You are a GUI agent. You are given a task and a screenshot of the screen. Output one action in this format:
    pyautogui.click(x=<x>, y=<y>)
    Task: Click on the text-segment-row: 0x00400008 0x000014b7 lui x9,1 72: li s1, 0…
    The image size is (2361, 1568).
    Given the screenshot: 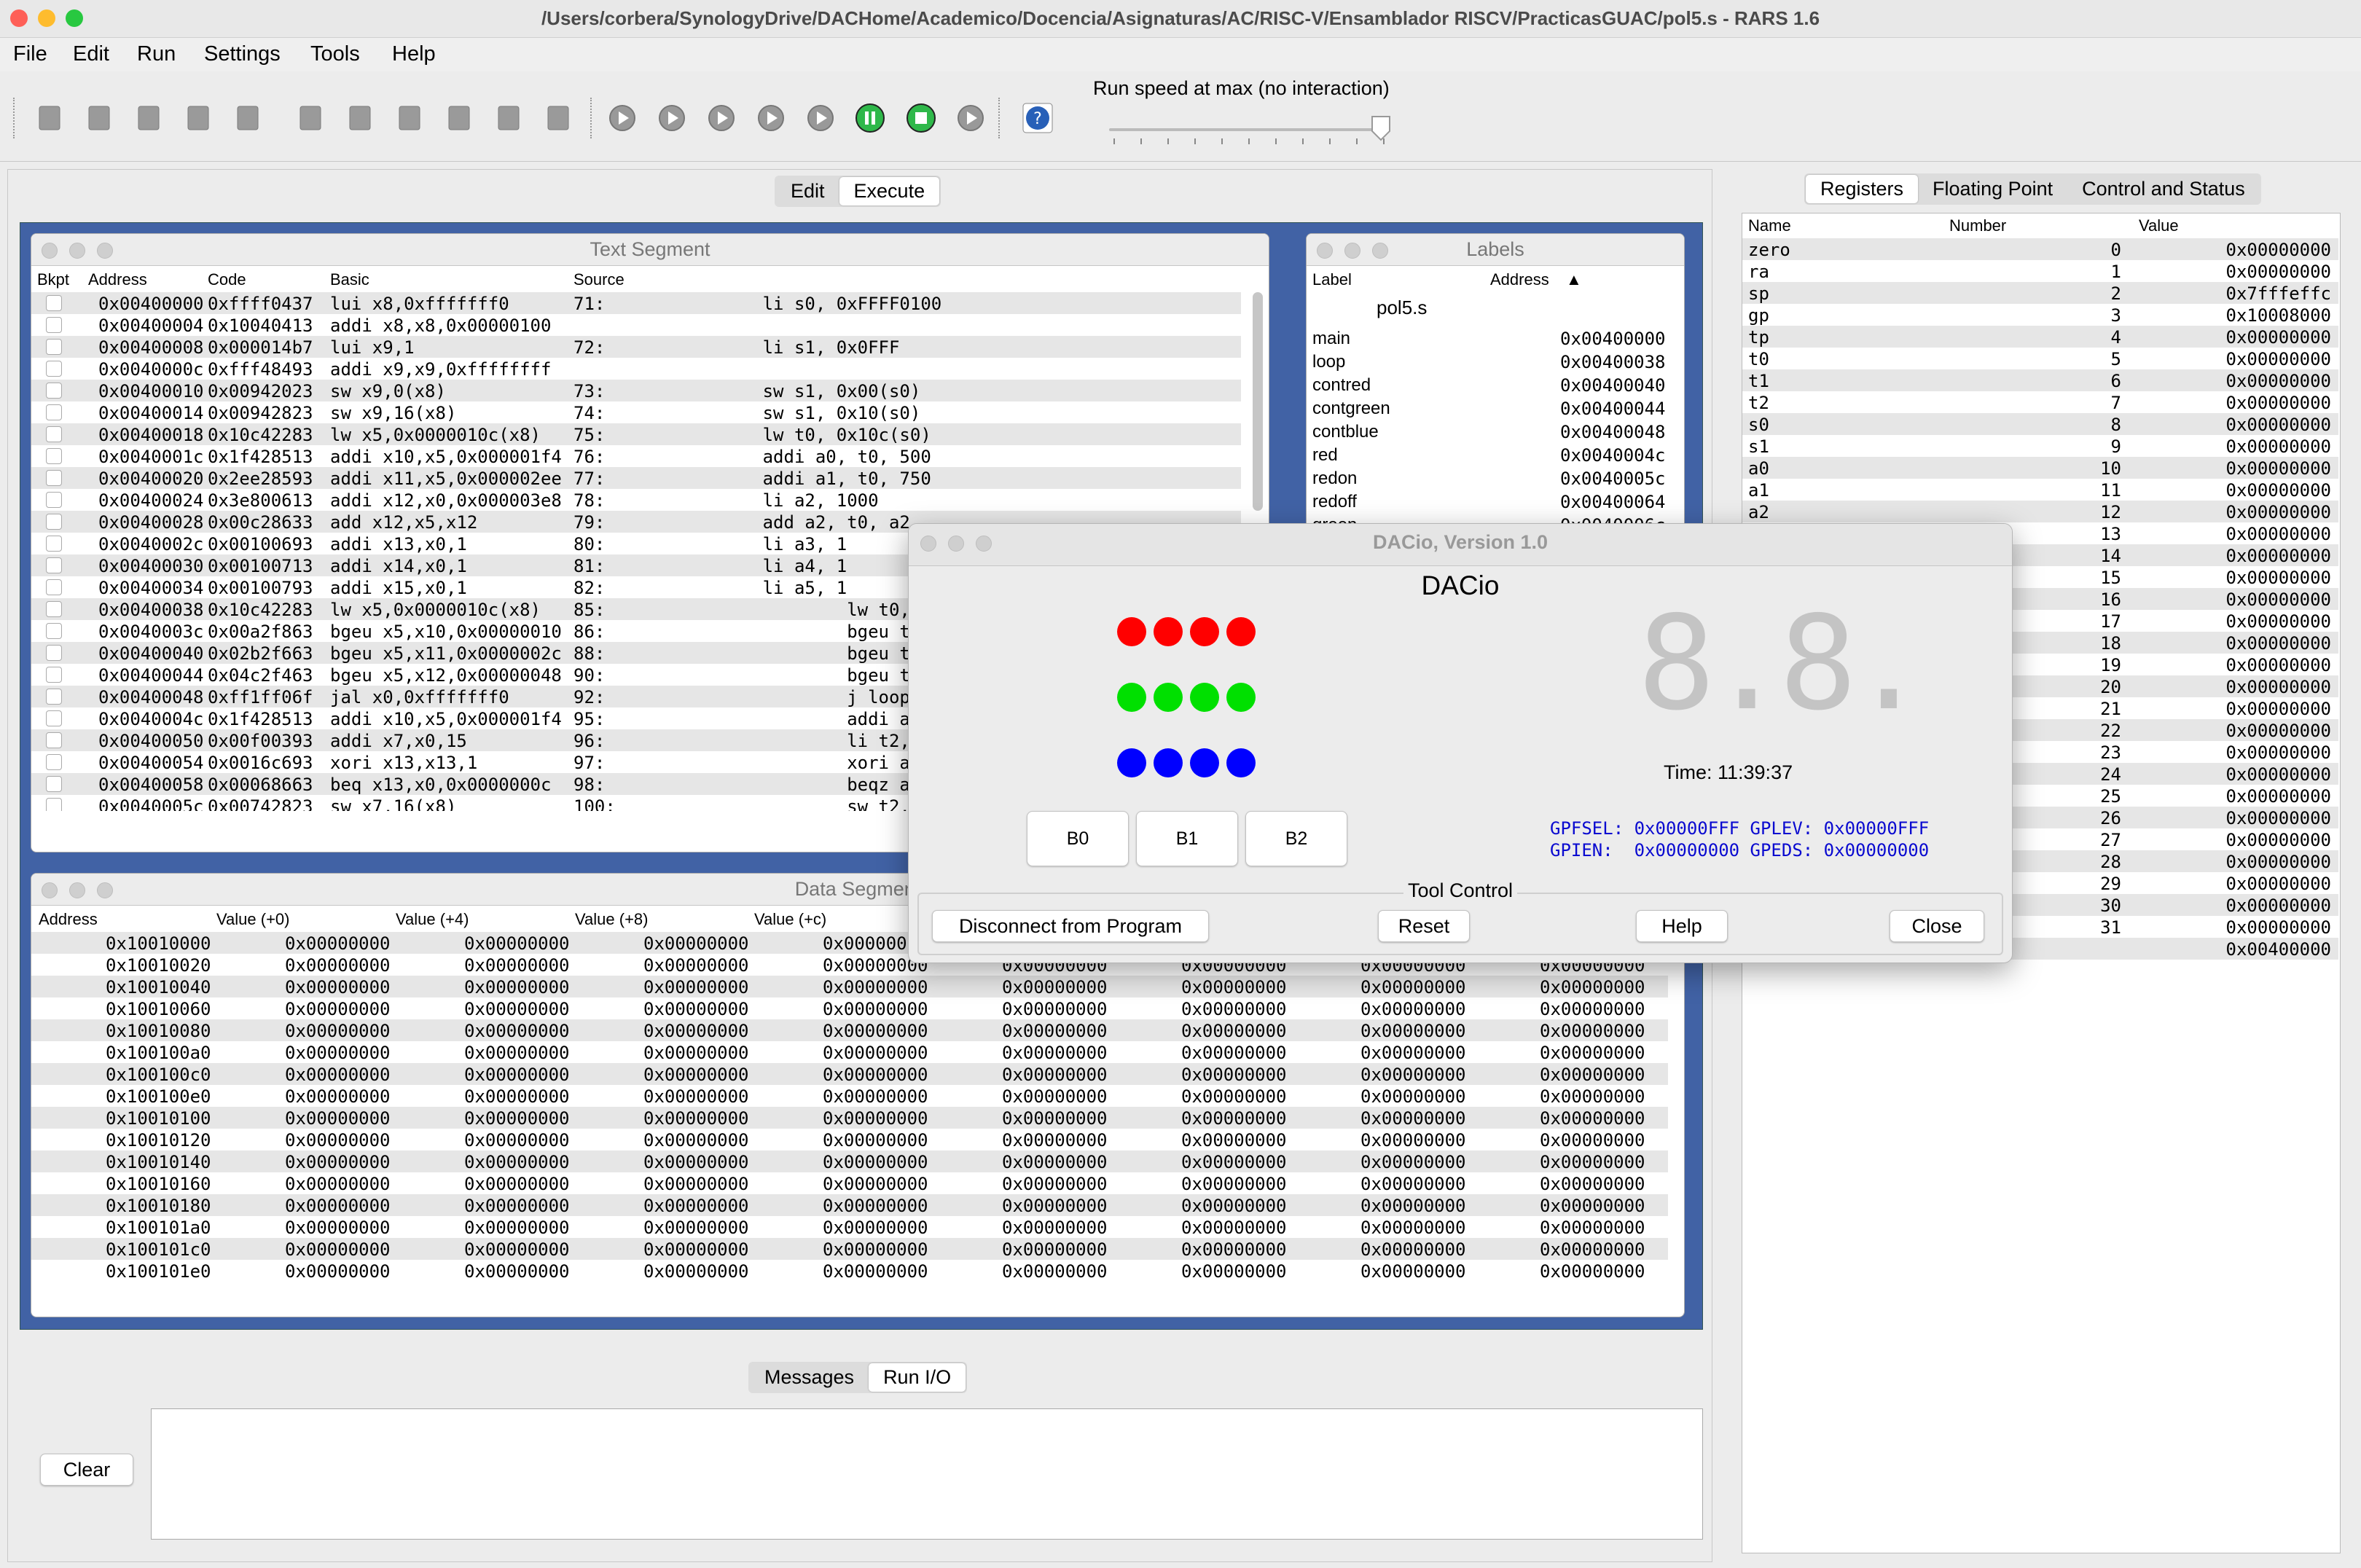 What is the action you would take?
    pyautogui.click(x=636, y=347)
    